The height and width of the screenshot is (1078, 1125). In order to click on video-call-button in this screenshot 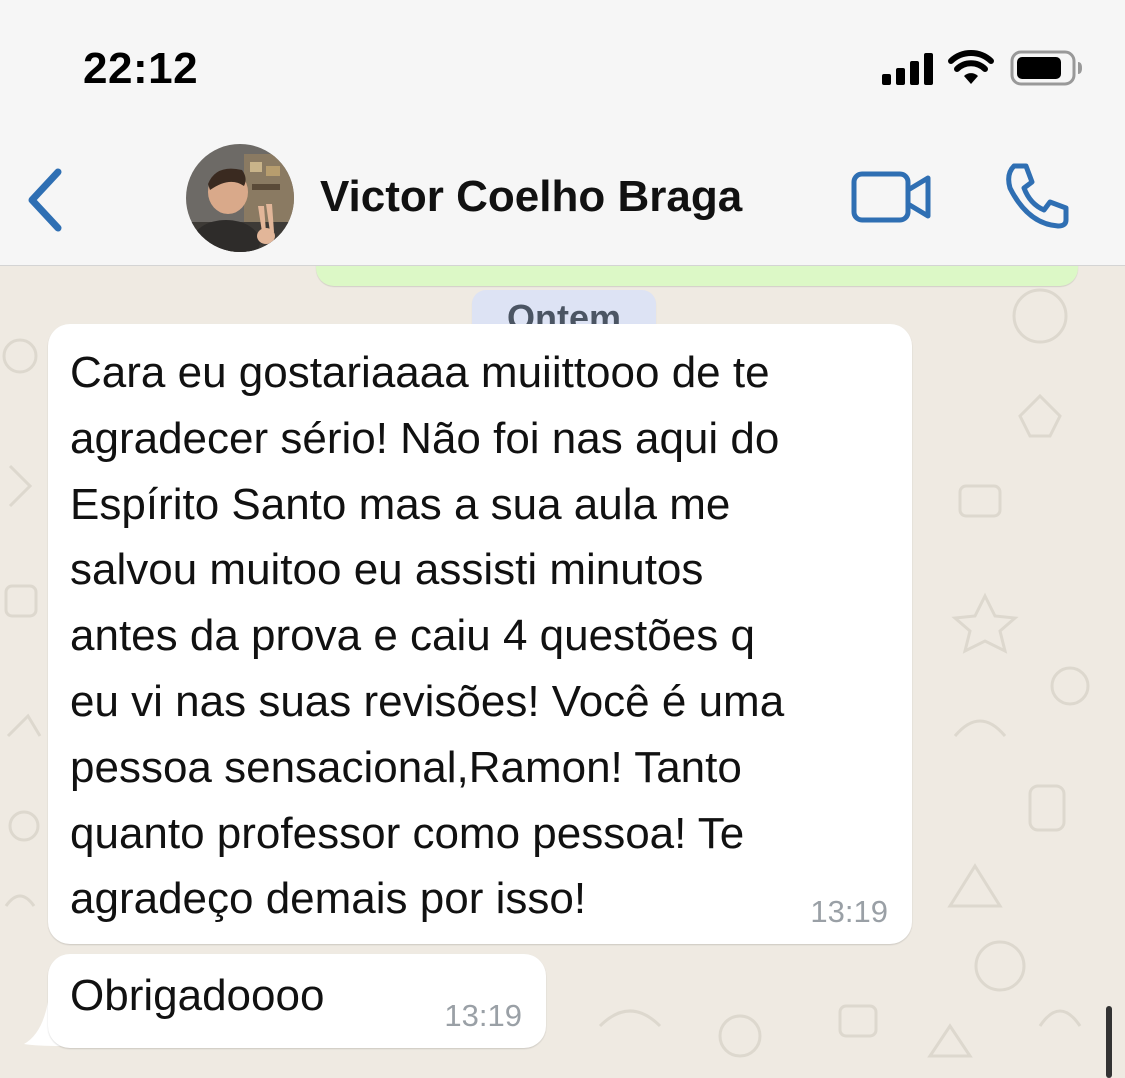, I will do `click(892, 197)`.